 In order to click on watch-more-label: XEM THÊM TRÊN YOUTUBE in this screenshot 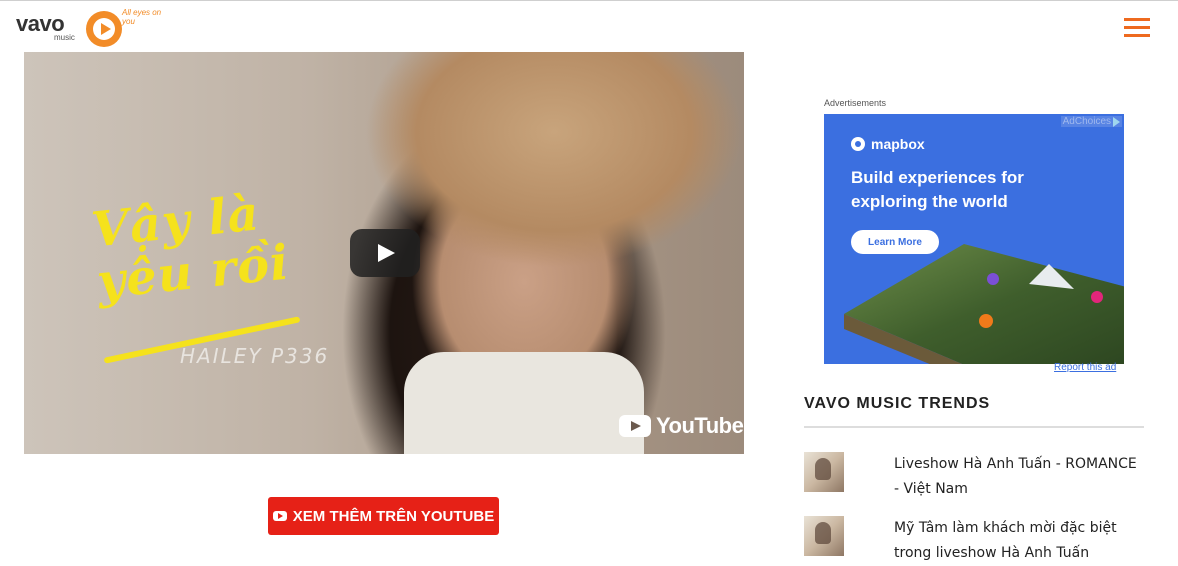, I will do `click(393, 516)`.